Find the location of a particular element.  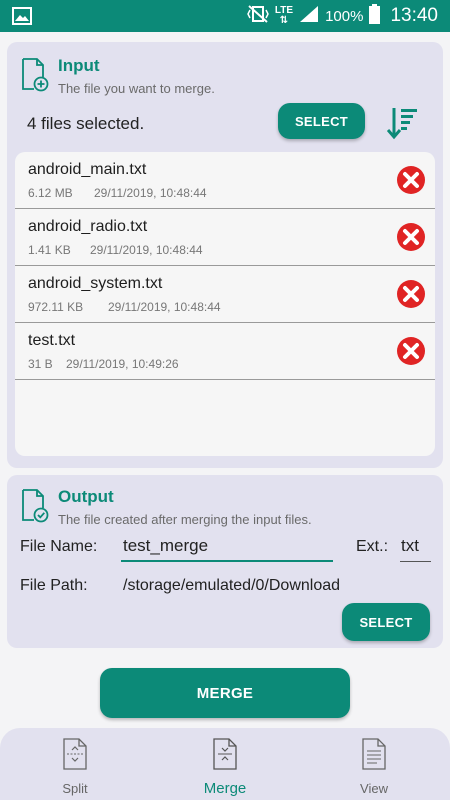

file-name: android_main.txt is located at coordinates (87, 169).